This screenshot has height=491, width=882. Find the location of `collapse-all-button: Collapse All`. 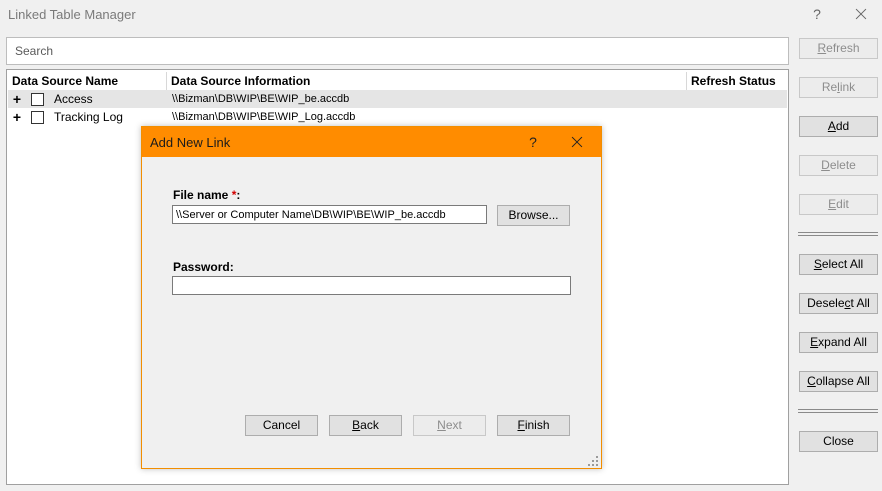

collapse-all-button: Collapse All is located at coordinates (838, 381).